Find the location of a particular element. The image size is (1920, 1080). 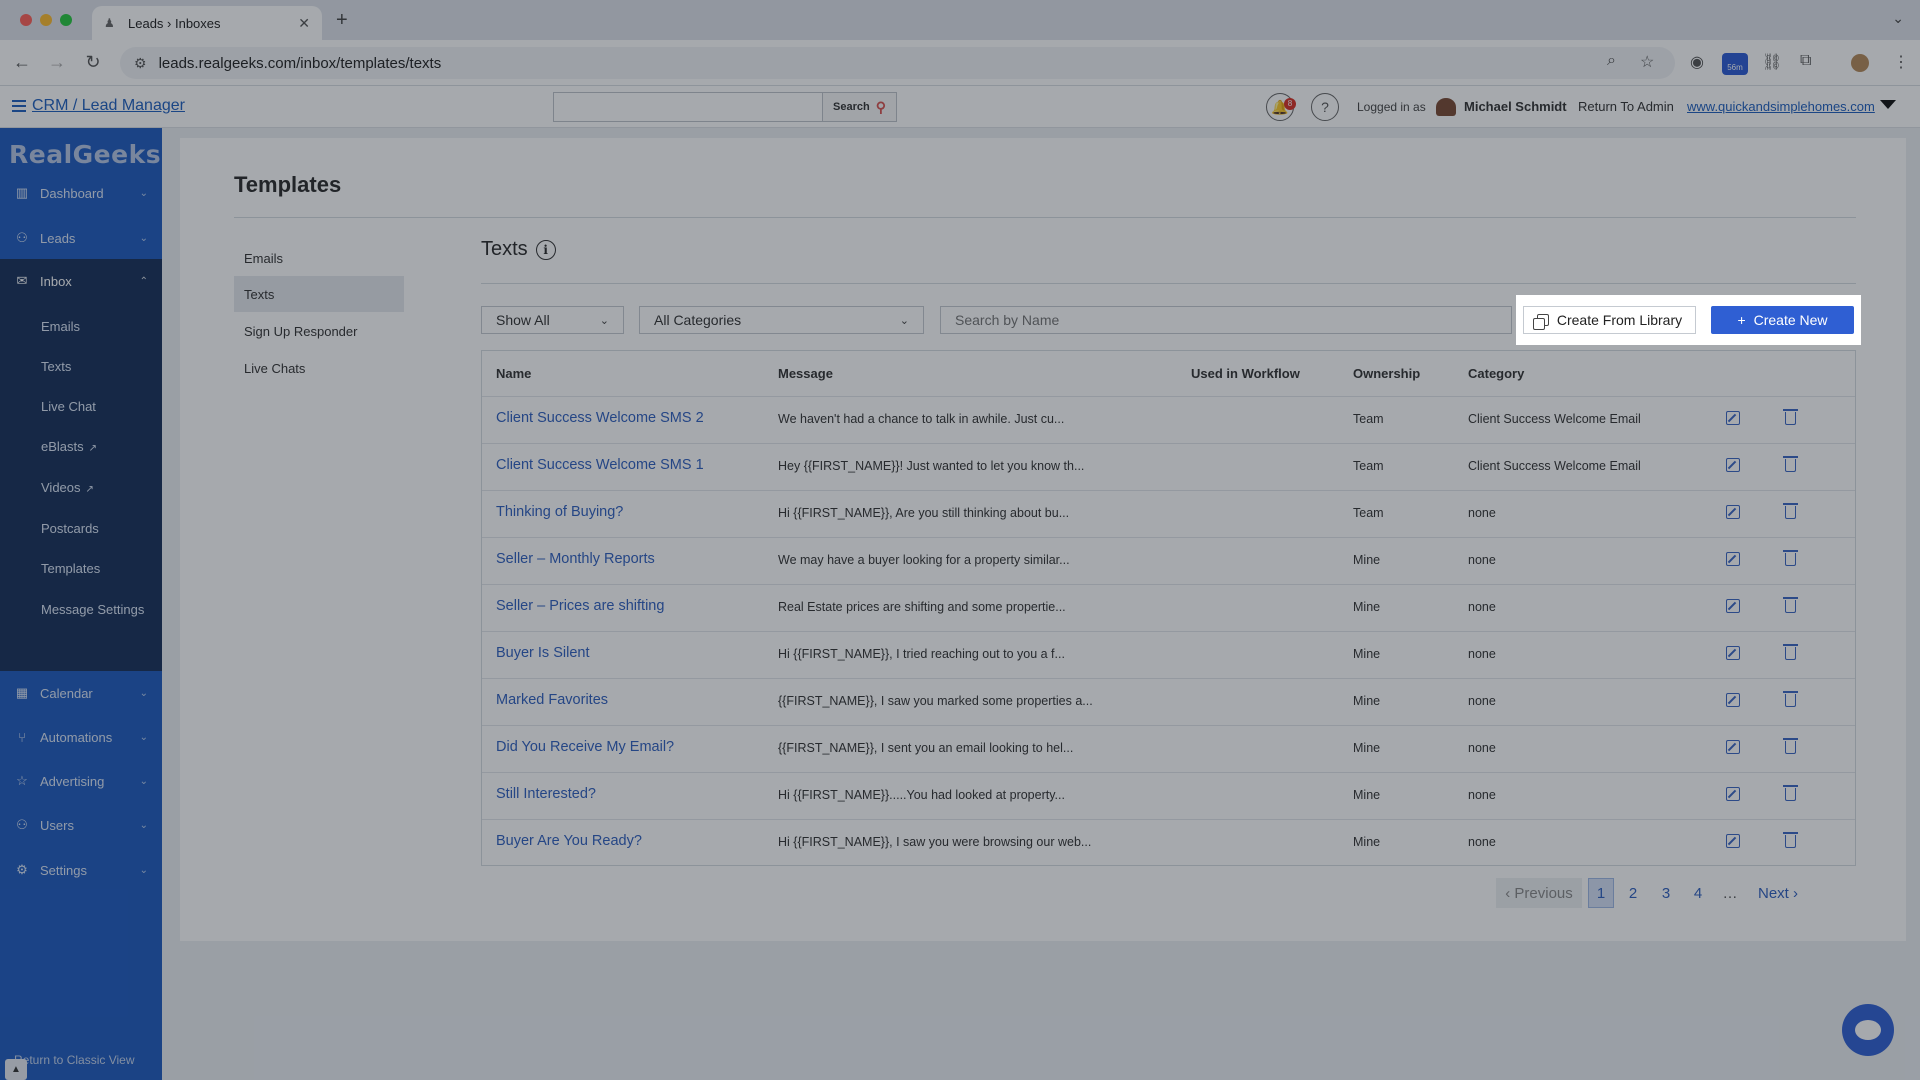

column-header-category: Category is located at coordinates (1496, 373).